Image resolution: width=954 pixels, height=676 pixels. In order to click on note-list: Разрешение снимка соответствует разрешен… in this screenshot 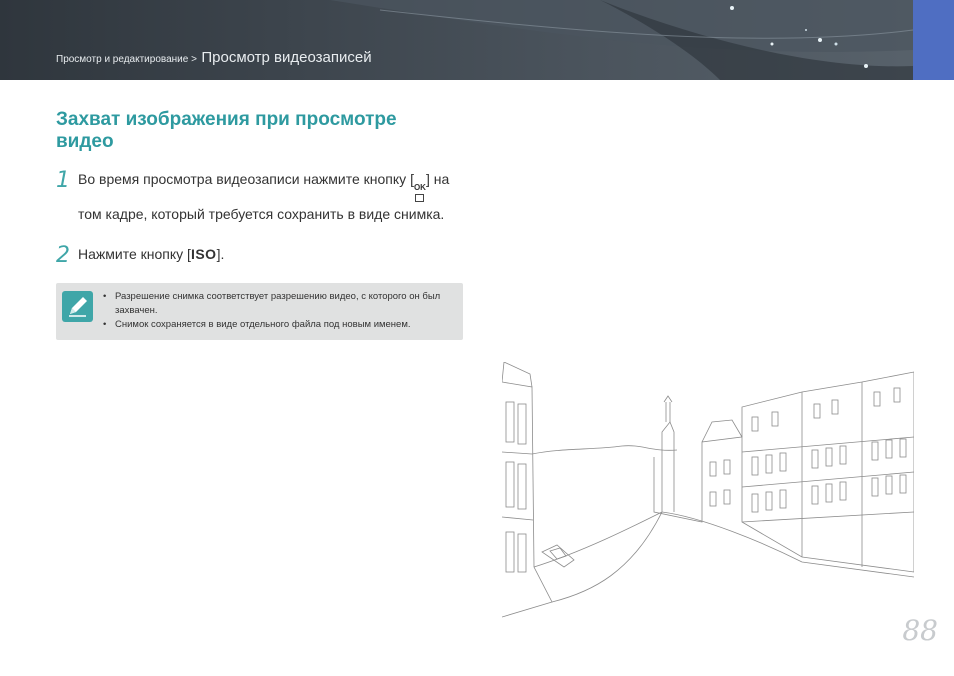, I will do `click(280, 311)`.